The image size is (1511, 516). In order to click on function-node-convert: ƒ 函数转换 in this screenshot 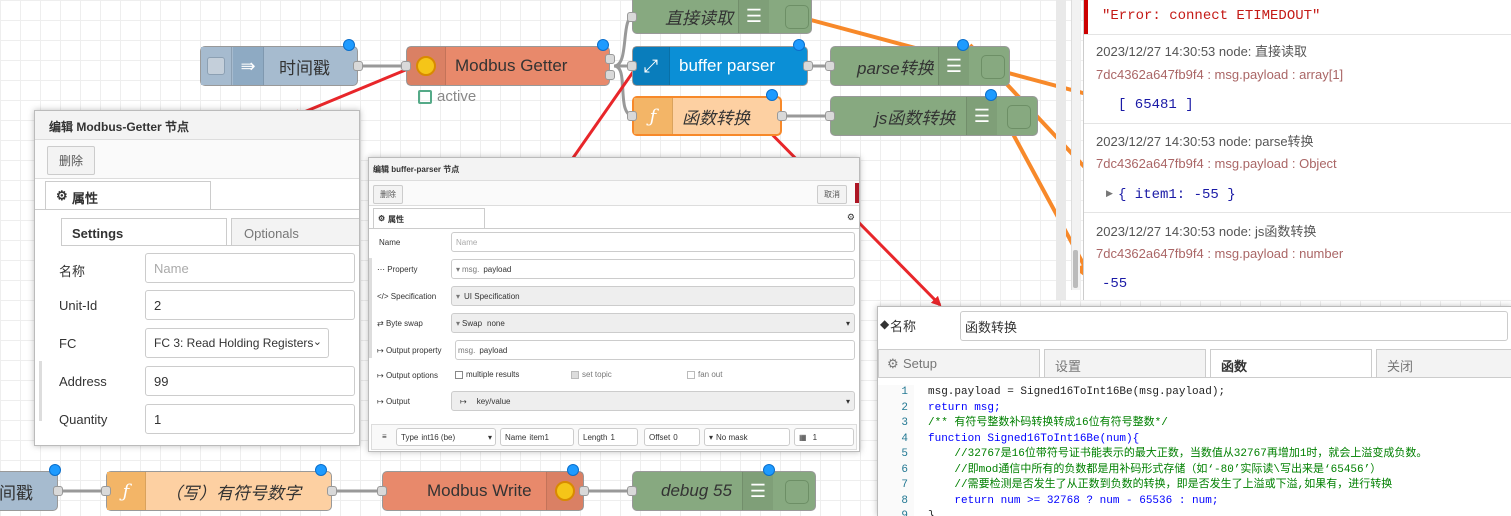, I will do `click(707, 112)`.